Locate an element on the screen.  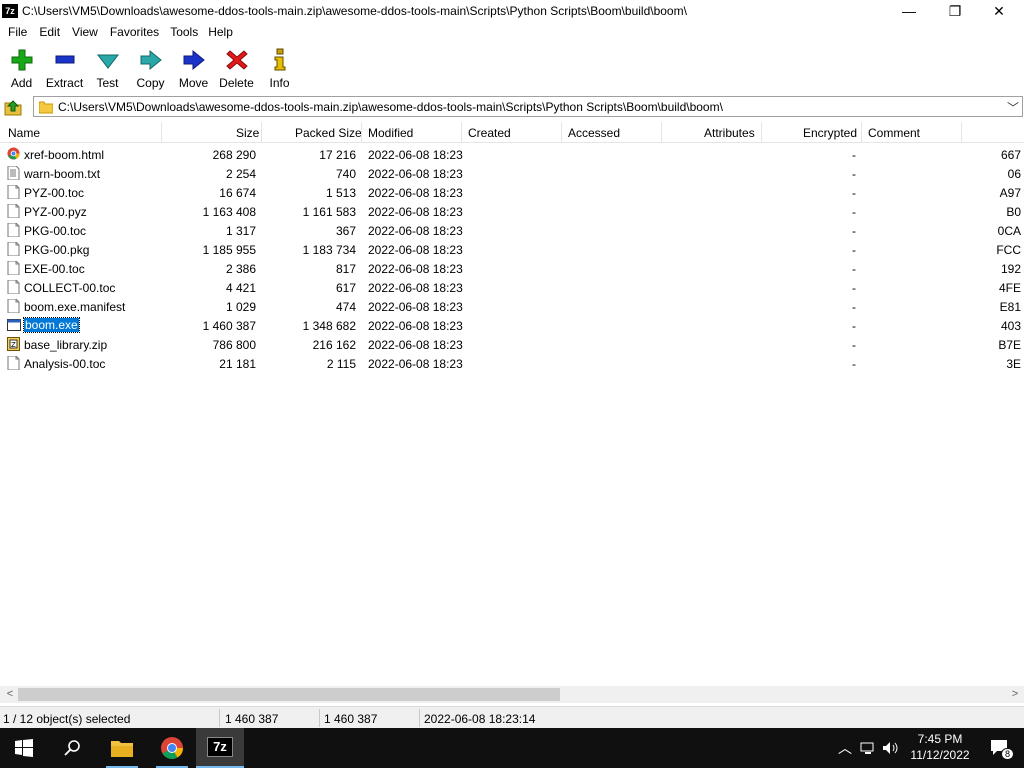
toolbar: Add Extract Test Copy Move Delete Info is located at coordinates (512, 68).